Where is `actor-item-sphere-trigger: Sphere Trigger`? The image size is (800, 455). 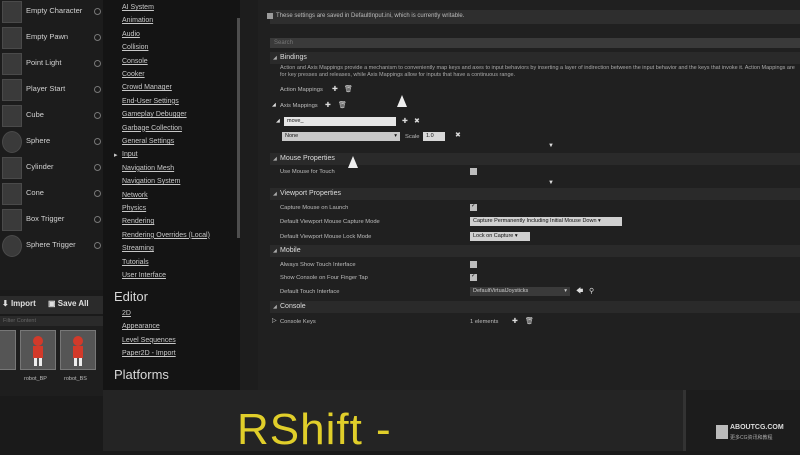
actor-item-sphere-trigger: Sphere Trigger is located at coordinates (51, 247).